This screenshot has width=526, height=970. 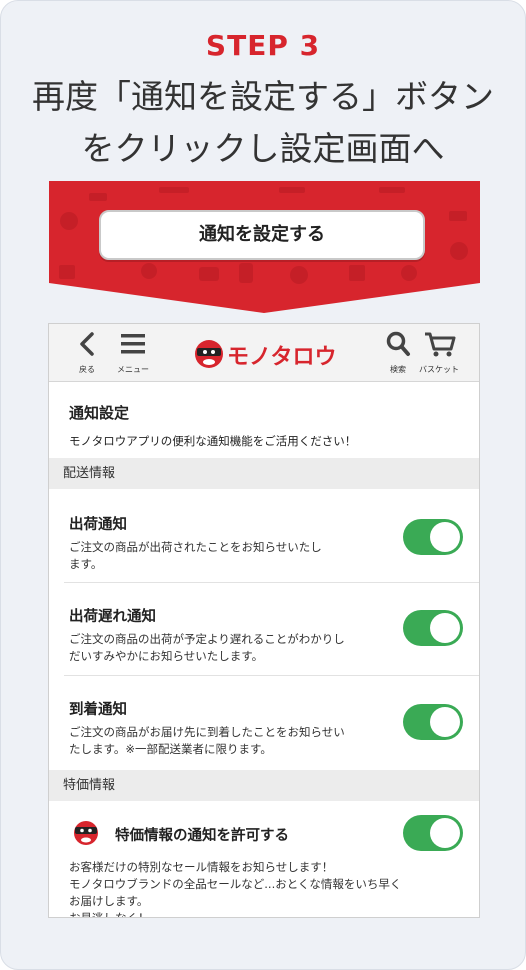 I want to click on instruction-banner: 通知を設定する, so click(x=264, y=247).